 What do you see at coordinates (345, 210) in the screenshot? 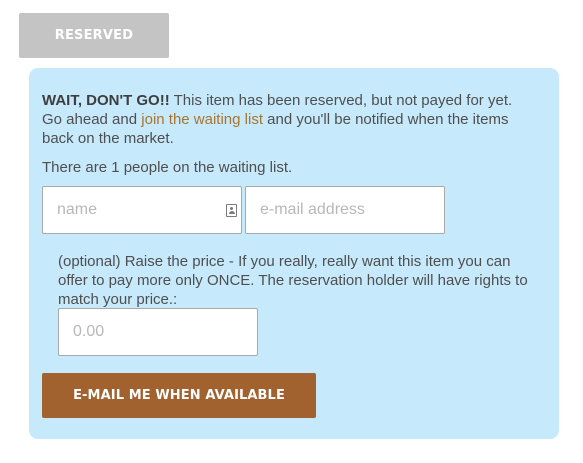
I see `email-input` at bounding box center [345, 210].